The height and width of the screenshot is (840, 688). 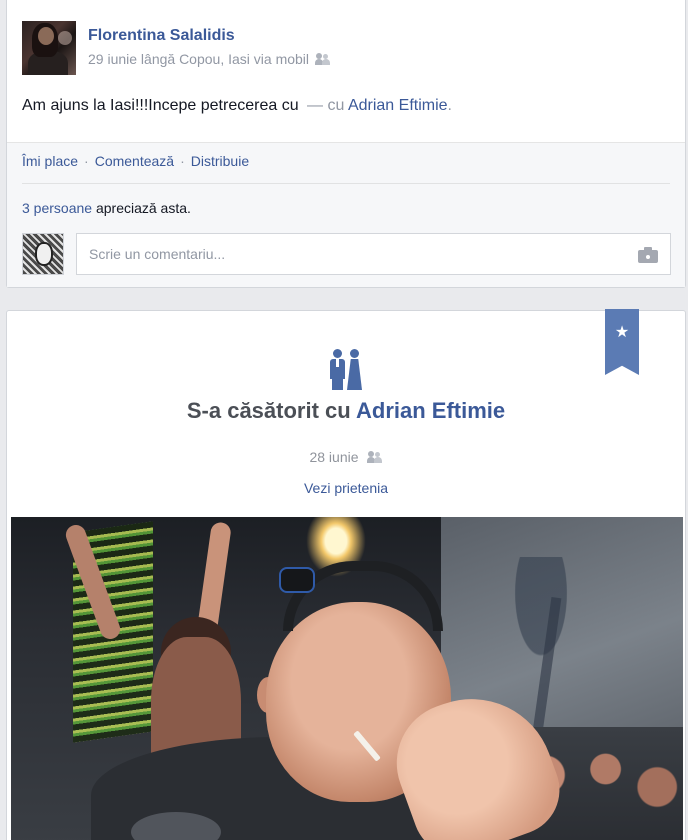 I want to click on likes-summary: 3 persoane apreciază asta., so click(x=106, y=208).